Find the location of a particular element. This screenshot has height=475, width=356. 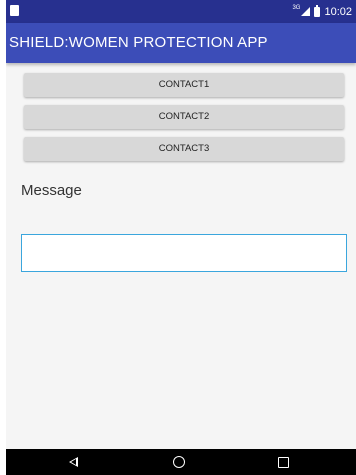

app-title: SHIELD:WOMEN PROTECTION APP is located at coordinates (138, 42).